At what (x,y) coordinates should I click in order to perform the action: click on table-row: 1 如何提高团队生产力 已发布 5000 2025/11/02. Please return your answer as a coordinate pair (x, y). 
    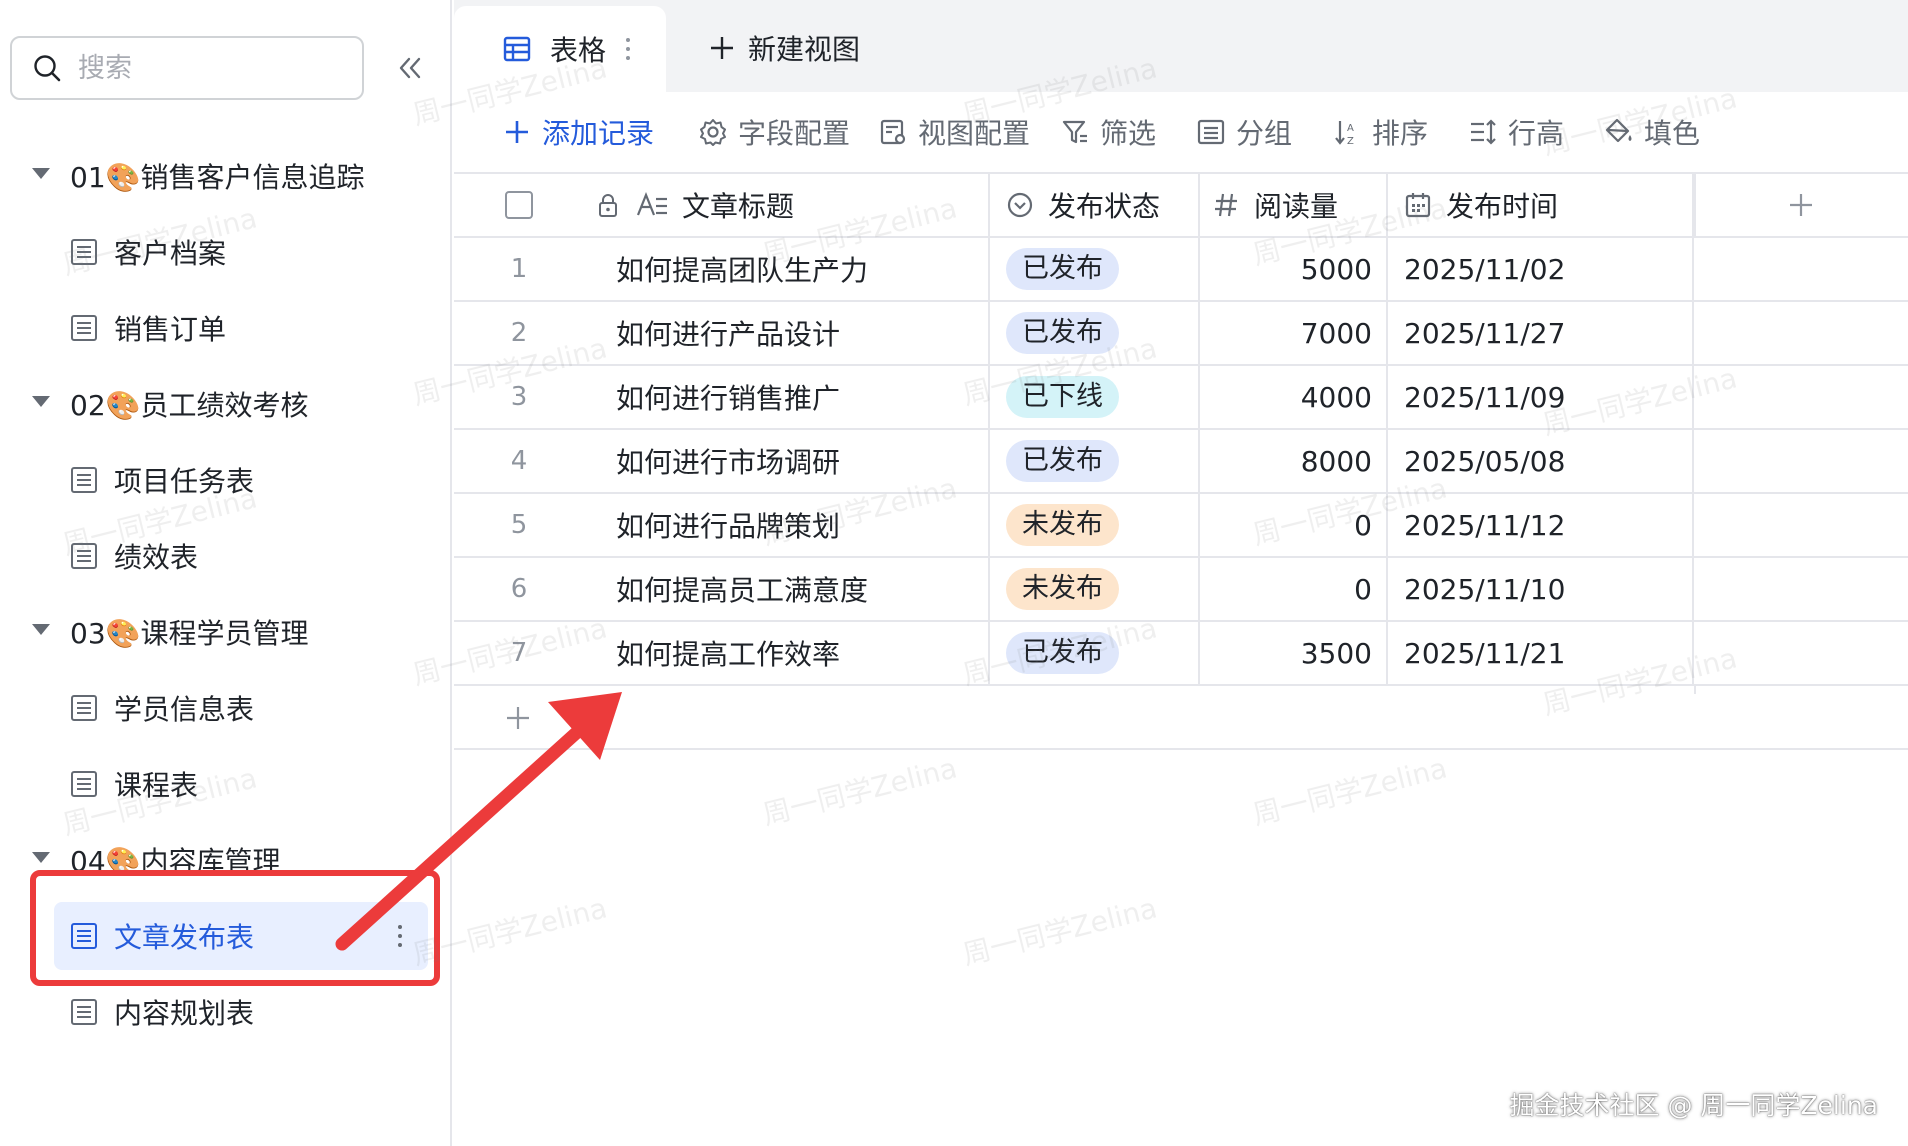
    Looking at the image, I should click on (1181, 270).